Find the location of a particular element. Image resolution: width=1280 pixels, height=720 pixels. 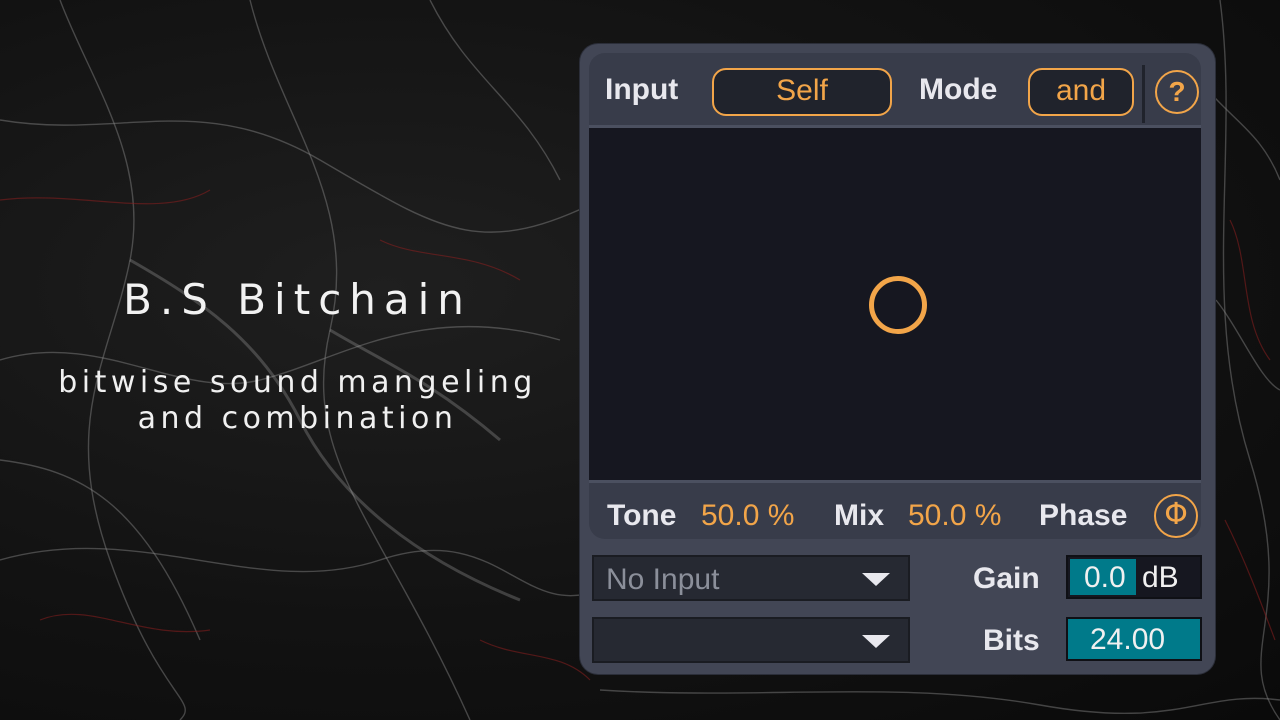

gain-label: Gain is located at coordinates (1006, 578).